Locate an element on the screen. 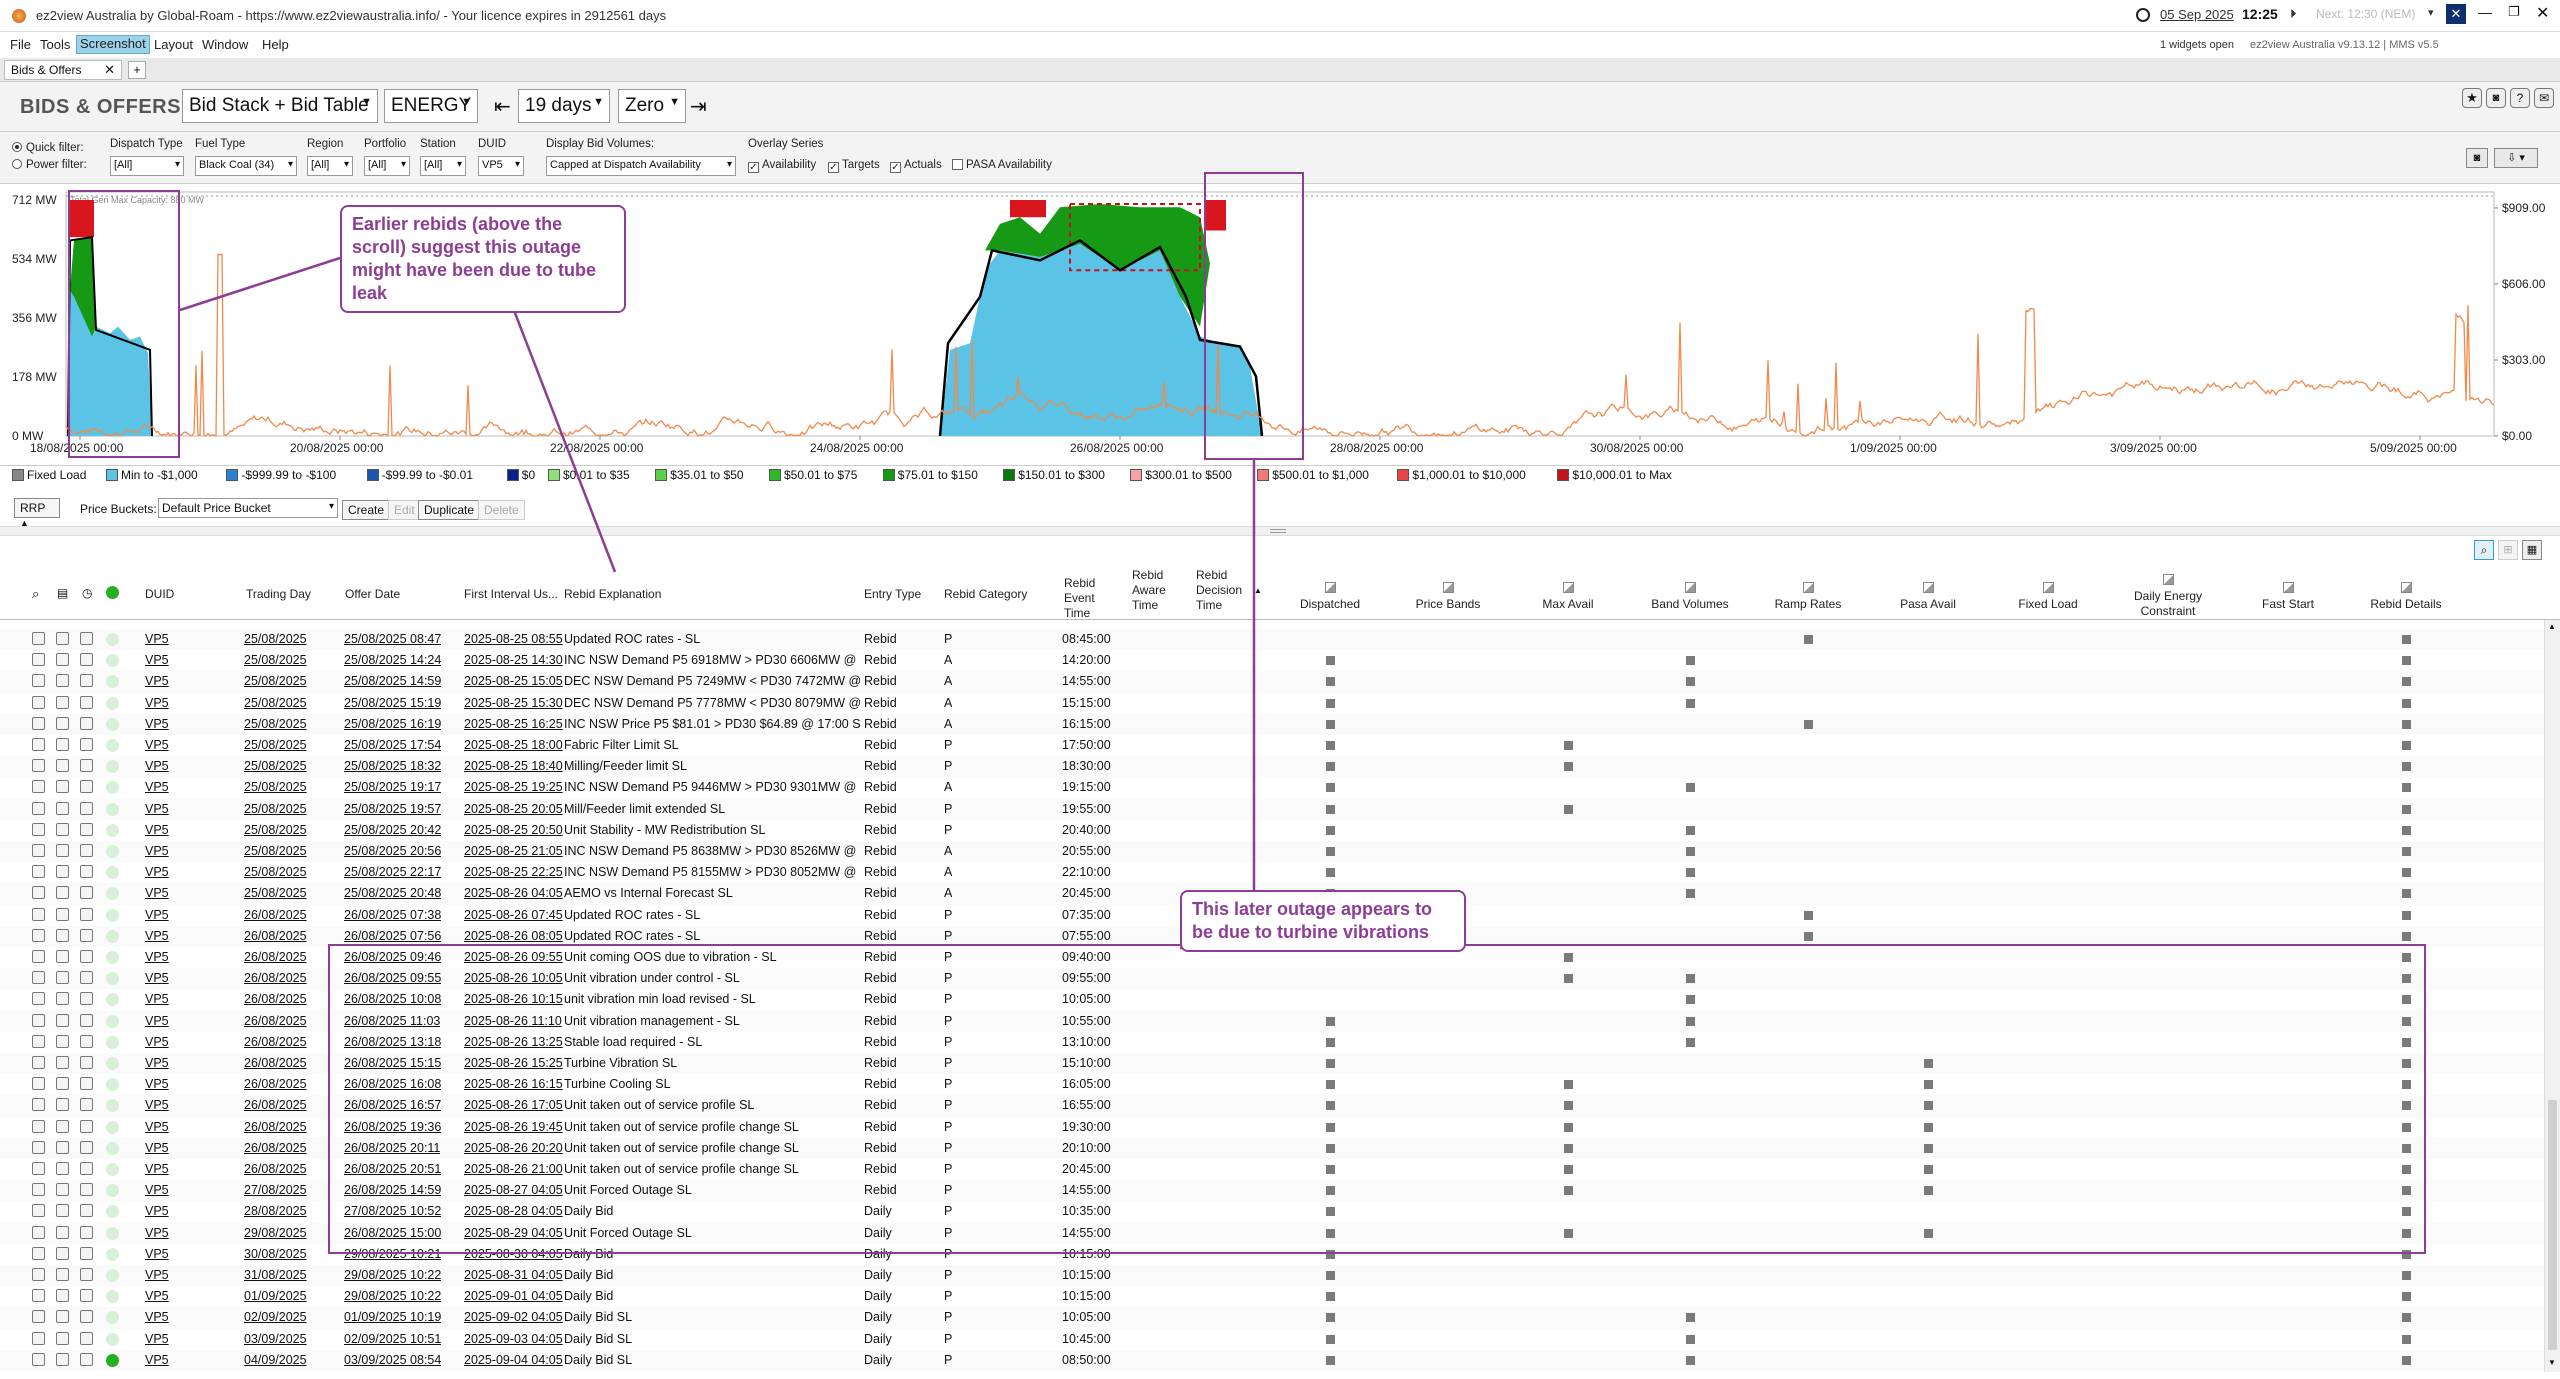  jump-end-icon: ⇥ is located at coordinates (698, 106).